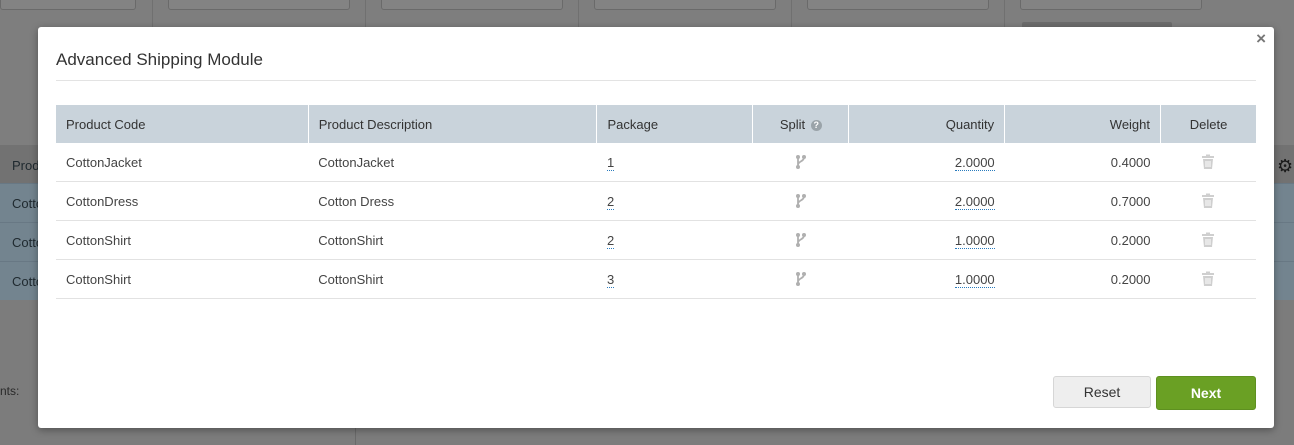  What do you see at coordinates (792, 124) in the screenshot?
I see `split-header-label: Split` at bounding box center [792, 124].